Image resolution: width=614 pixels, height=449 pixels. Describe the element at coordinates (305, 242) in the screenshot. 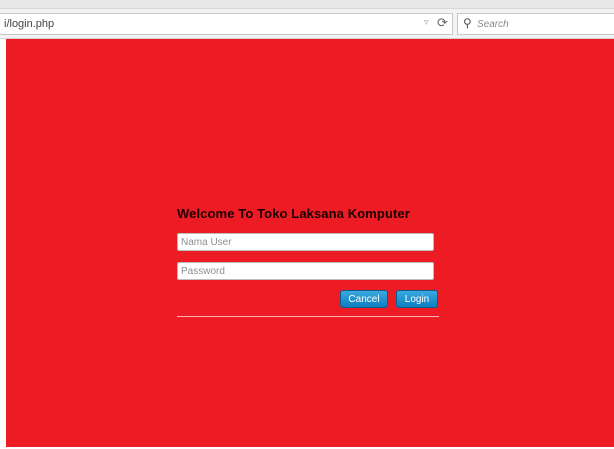

I see `username-field` at that location.